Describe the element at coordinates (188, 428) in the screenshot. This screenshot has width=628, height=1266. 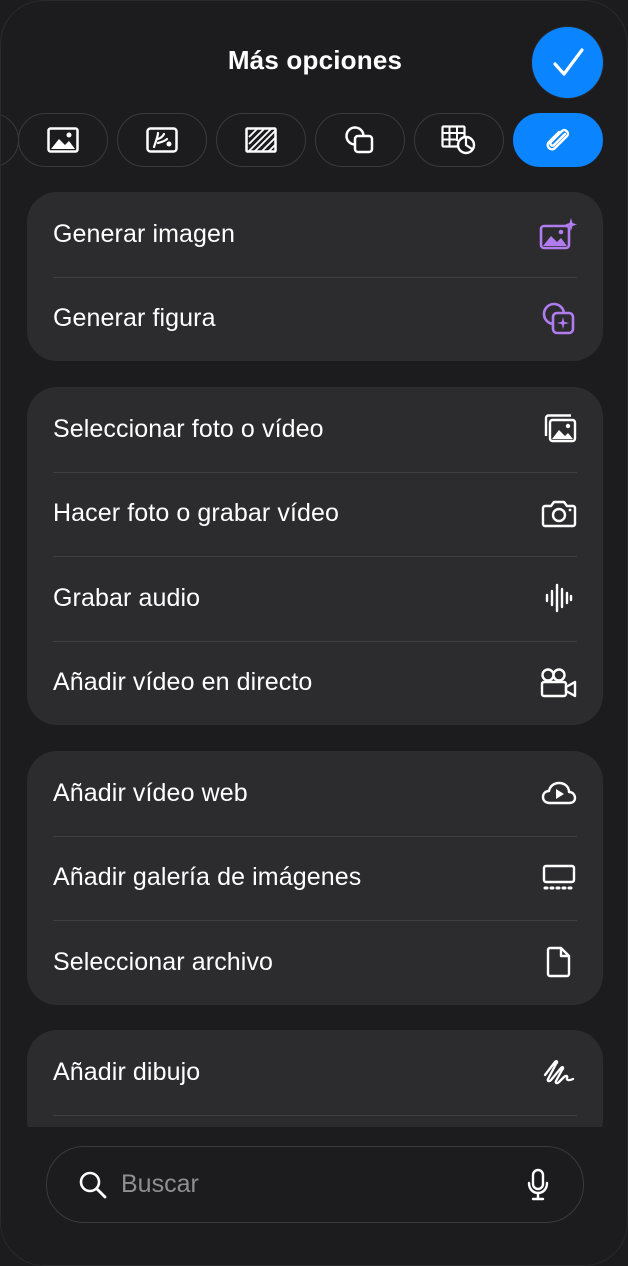
I see `list-item-label: Seleccionar foto o vídeo` at that location.